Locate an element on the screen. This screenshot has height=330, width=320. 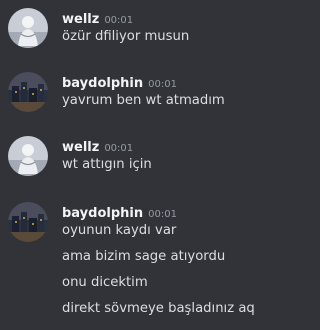
message-text: wt attıgın için is located at coordinates (107, 164).